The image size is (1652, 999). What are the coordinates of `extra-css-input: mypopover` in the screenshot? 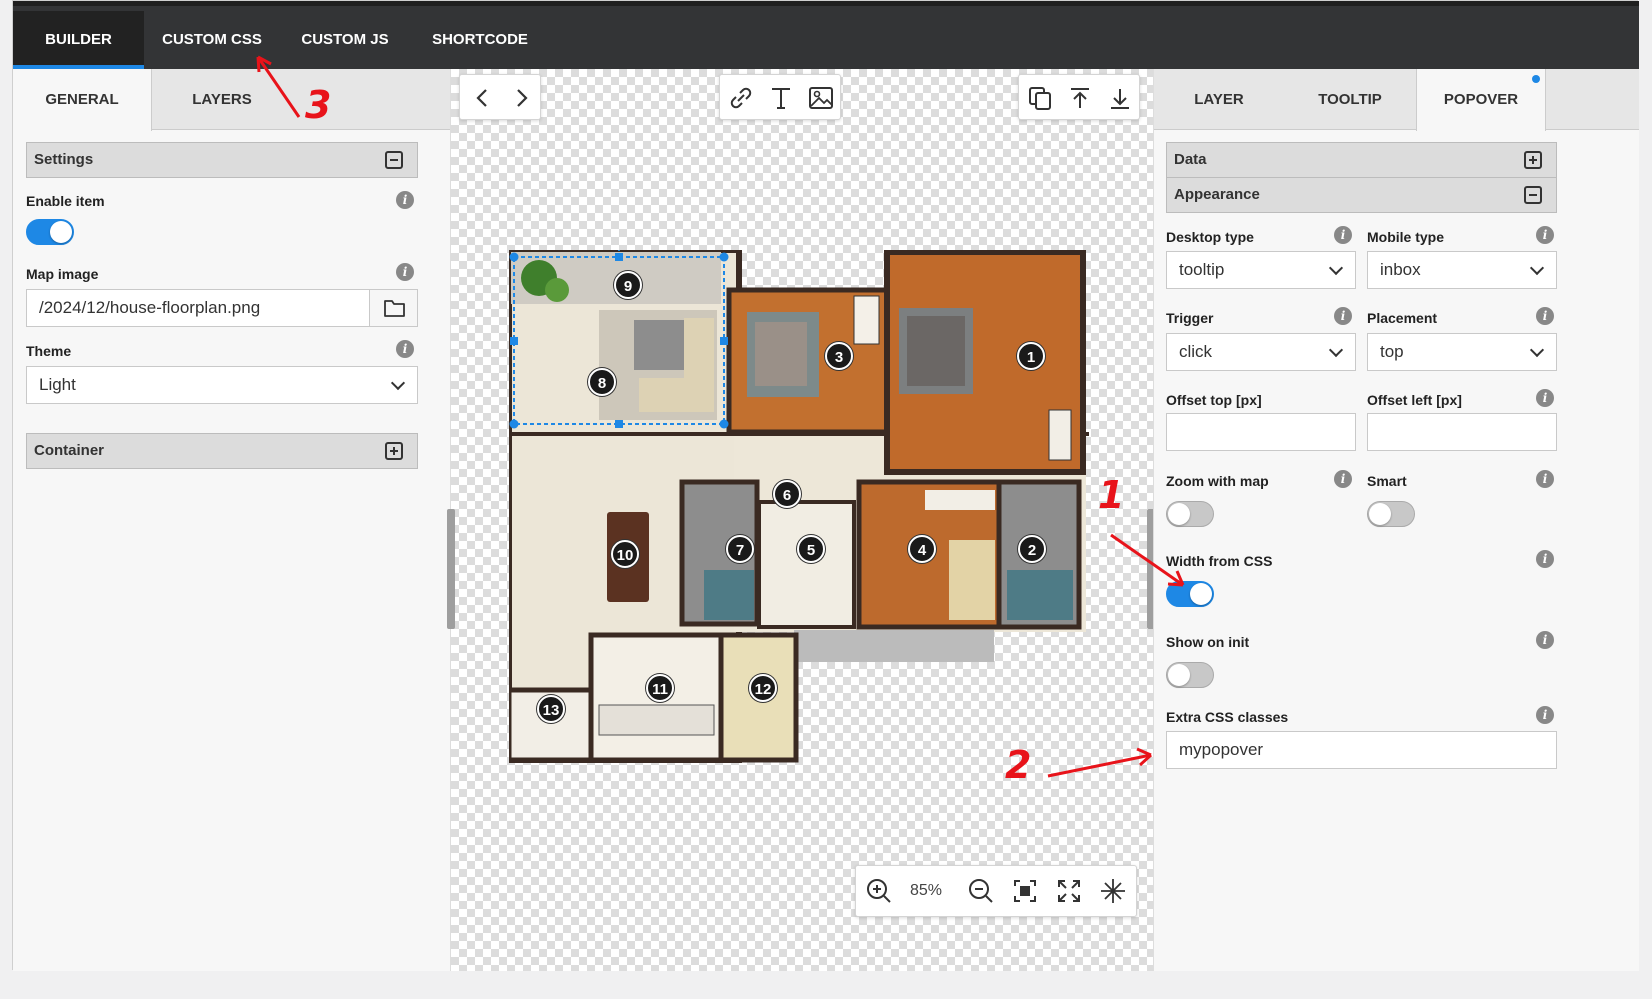 It's located at (1361, 750).